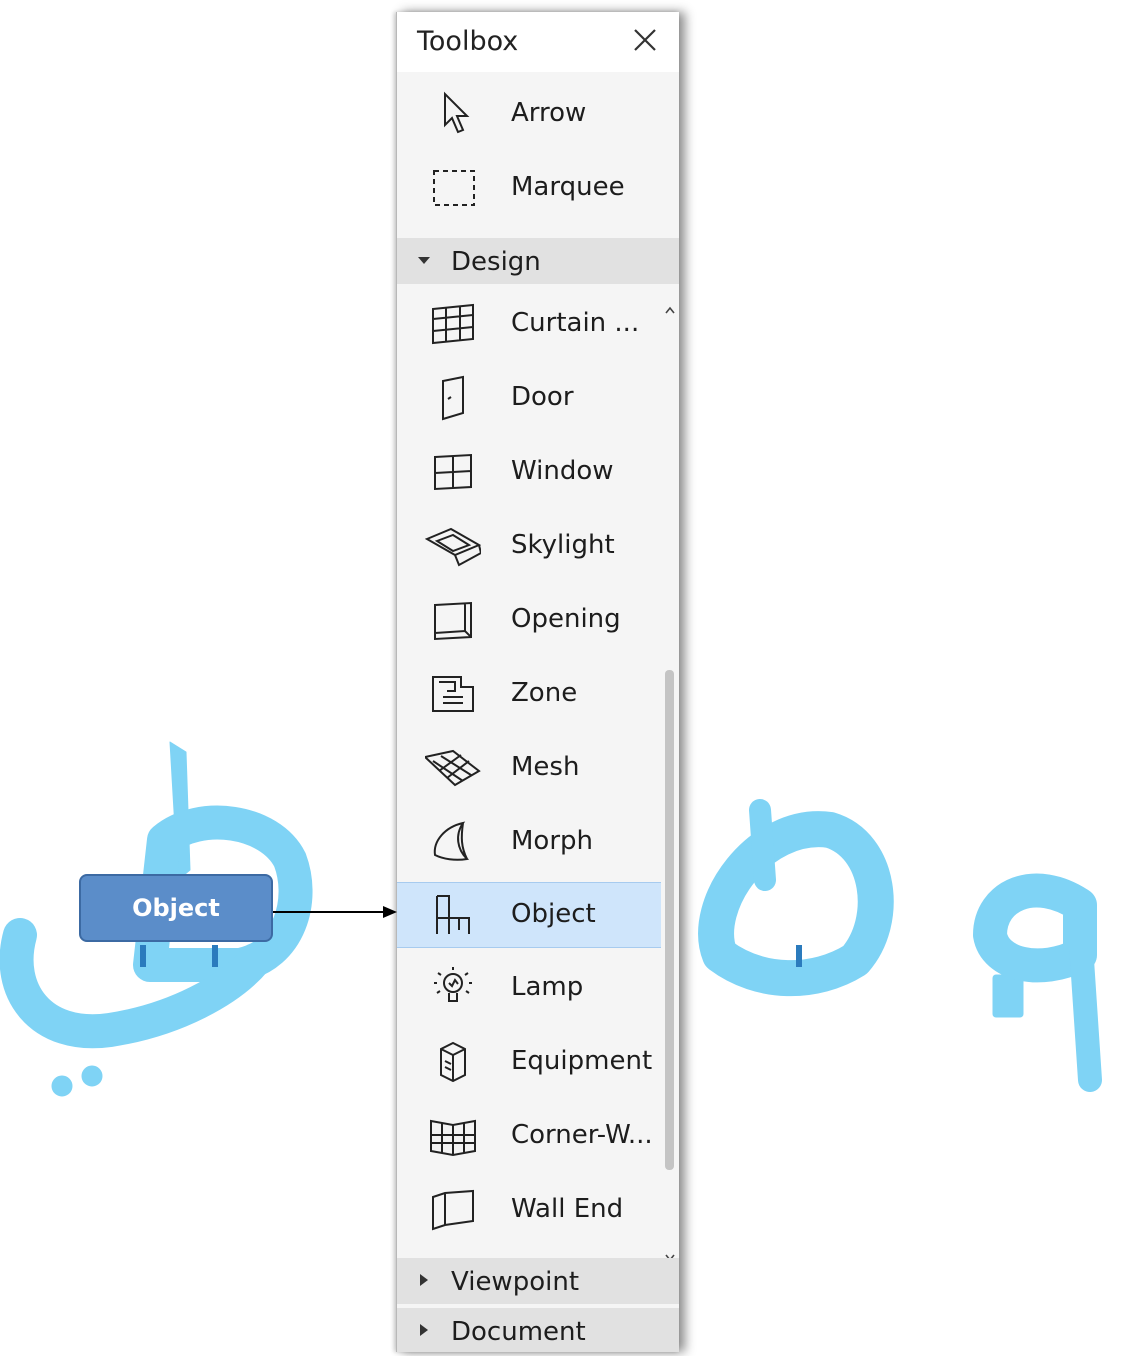  I want to click on section-design: Design, so click(538, 261).